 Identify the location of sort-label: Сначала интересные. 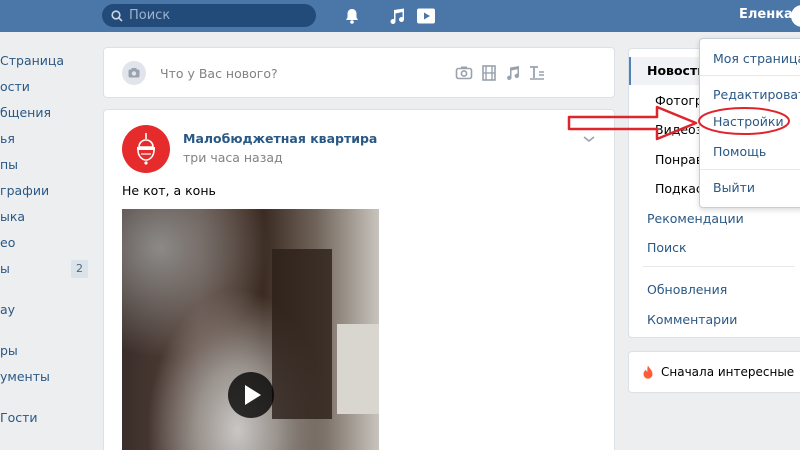
(728, 372).